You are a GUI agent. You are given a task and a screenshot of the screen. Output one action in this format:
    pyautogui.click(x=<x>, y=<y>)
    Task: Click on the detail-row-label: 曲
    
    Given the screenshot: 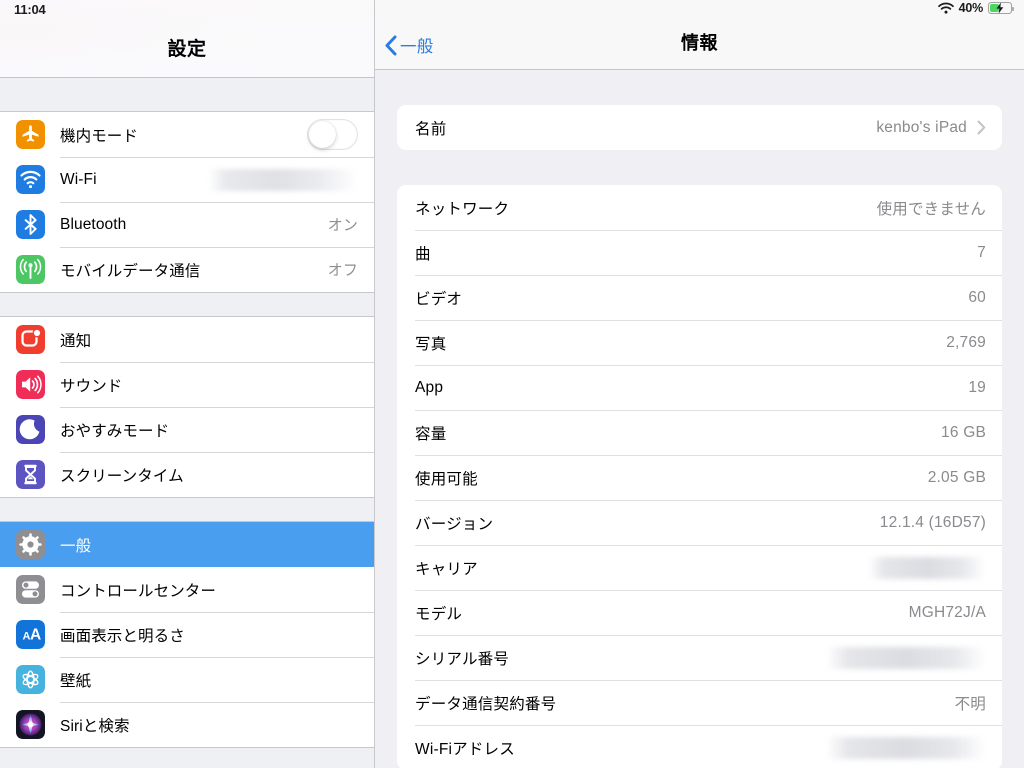 What is the action you would take?
    pyautogui.click(x=423, y=254)
    